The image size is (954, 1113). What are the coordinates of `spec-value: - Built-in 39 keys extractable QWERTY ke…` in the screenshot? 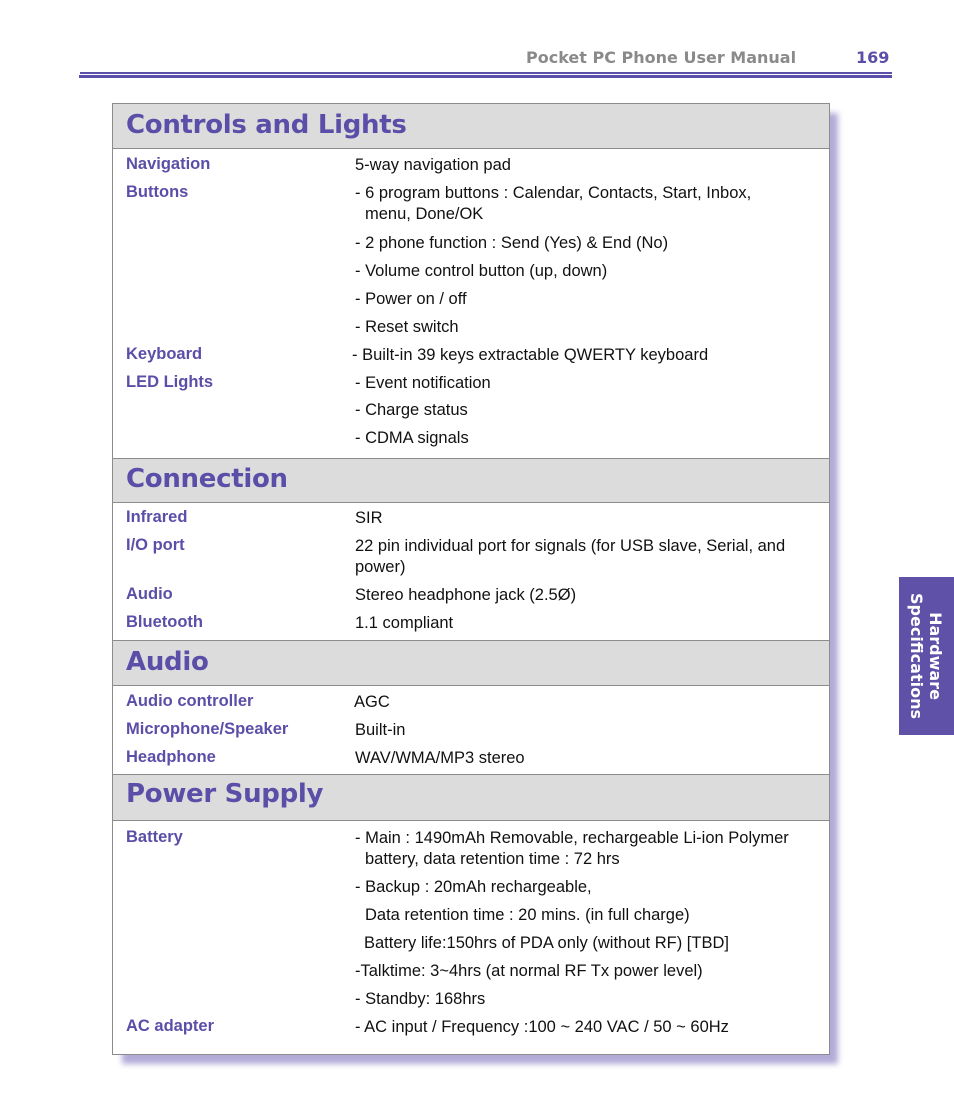 It's located at (530, 355).